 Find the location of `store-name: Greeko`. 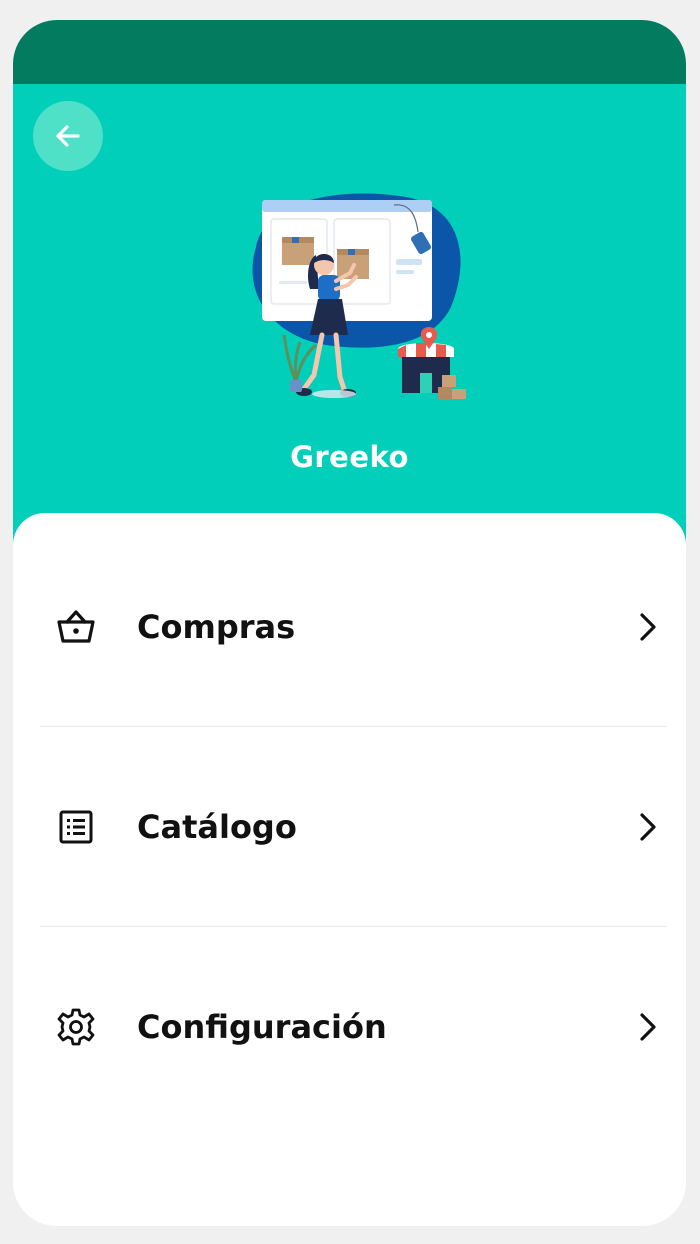

store-name: Greeko is located at coordinates (349, 457).